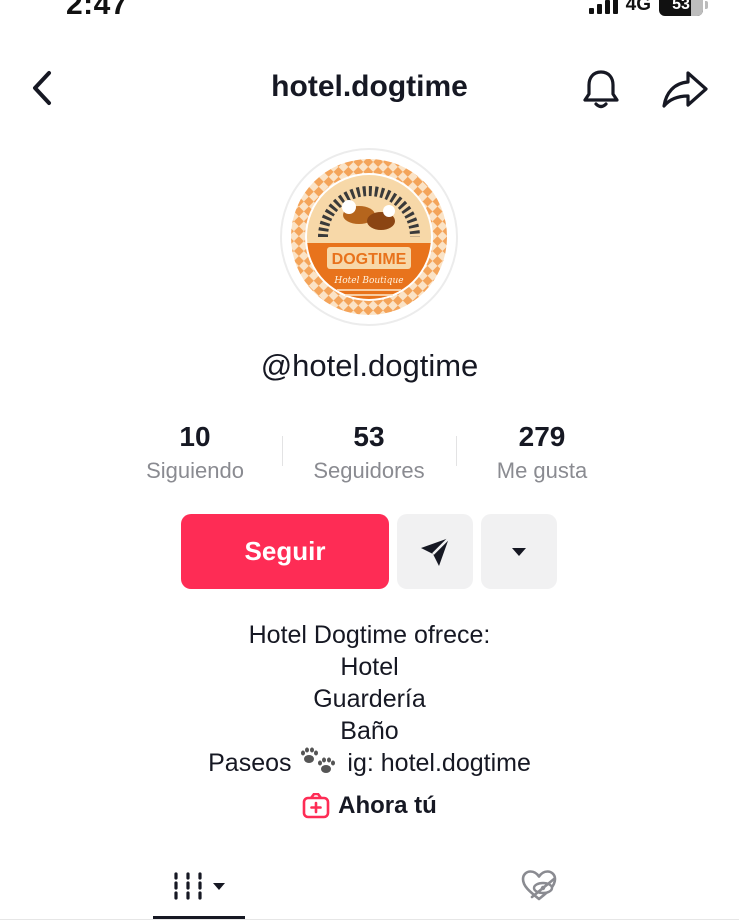  Describe the element at coordinates (542, 436) in the screenshot. I see `stat-value: 279` at that location.